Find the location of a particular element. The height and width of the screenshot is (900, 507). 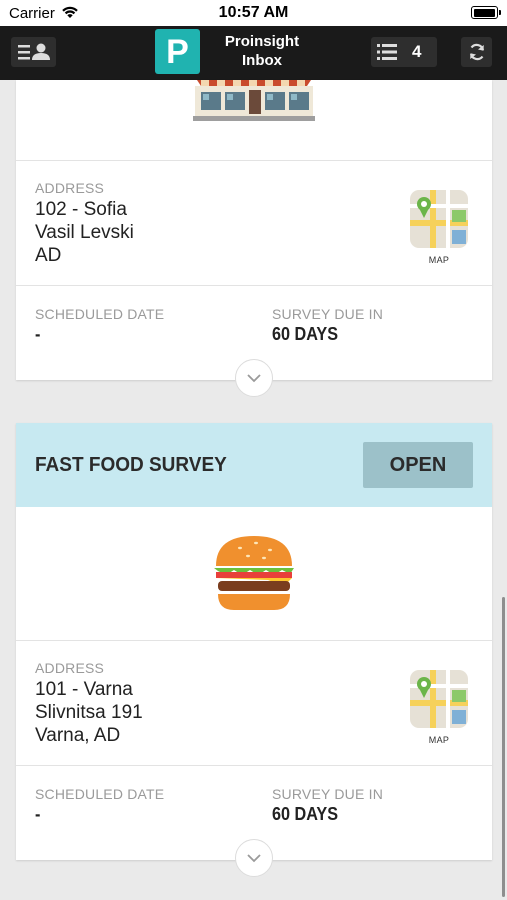

app-title-line1: Proinsight is located at coordinates (262, 41).